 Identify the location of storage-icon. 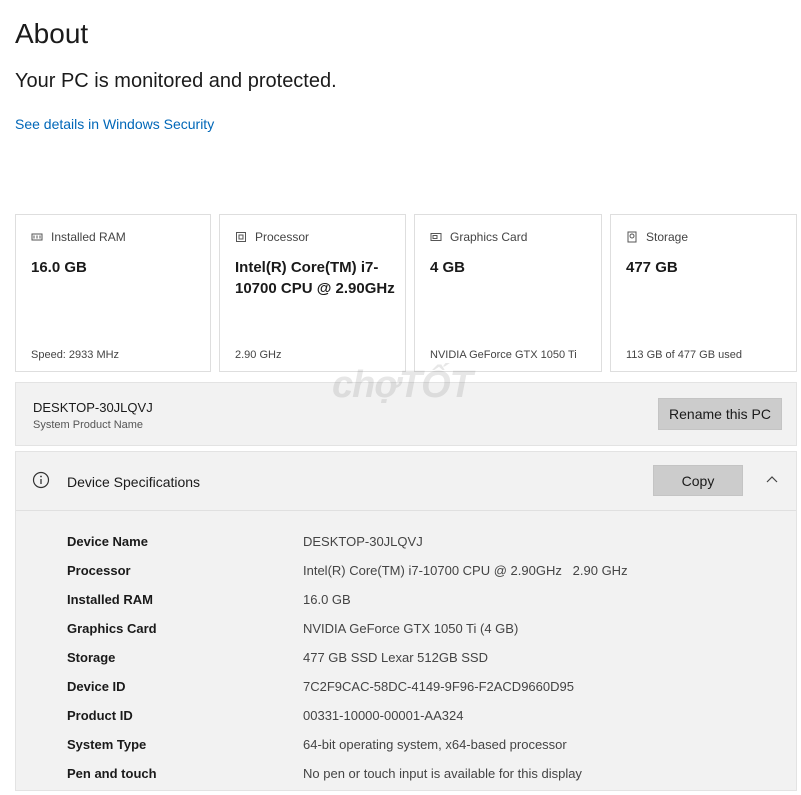
(632, 237).